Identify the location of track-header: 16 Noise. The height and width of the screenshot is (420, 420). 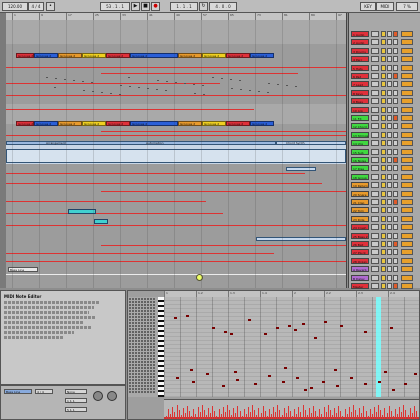
(385, 160).